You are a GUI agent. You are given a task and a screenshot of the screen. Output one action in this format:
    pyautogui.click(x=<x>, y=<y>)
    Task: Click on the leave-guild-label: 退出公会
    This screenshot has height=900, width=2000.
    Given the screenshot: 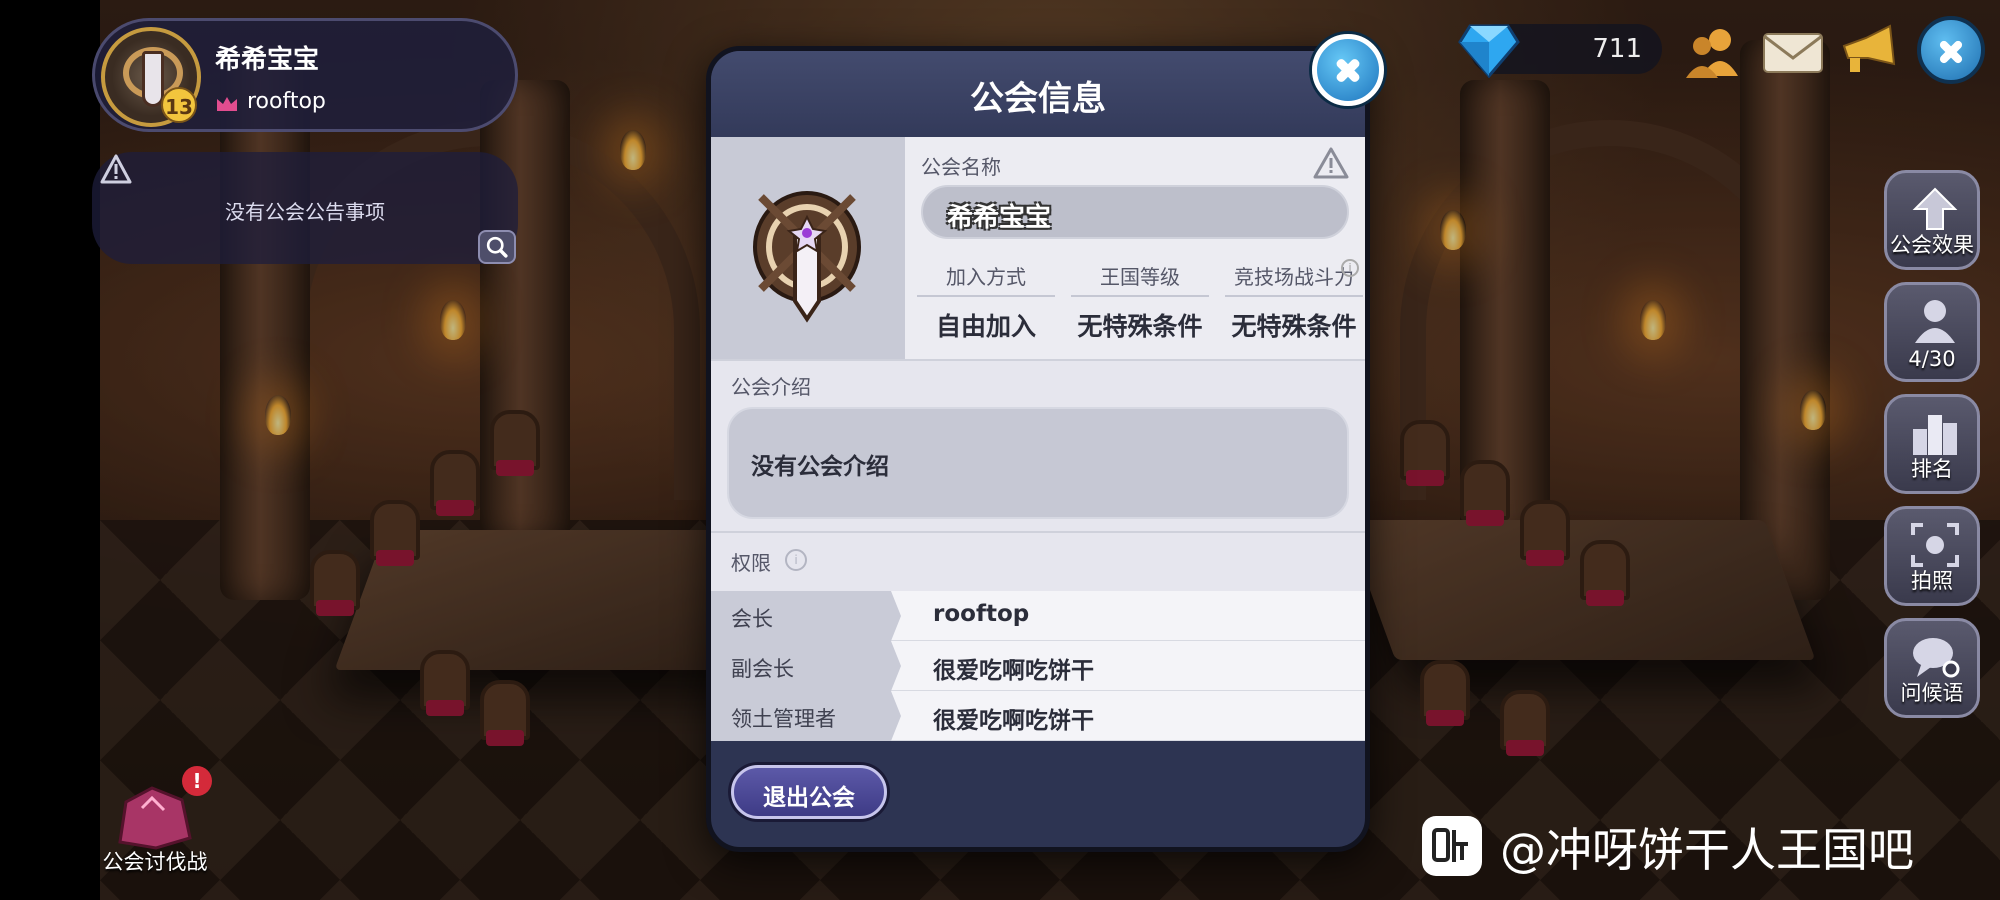 What is the action you would take?
    pyautogui.click(x=809, y=798)
    